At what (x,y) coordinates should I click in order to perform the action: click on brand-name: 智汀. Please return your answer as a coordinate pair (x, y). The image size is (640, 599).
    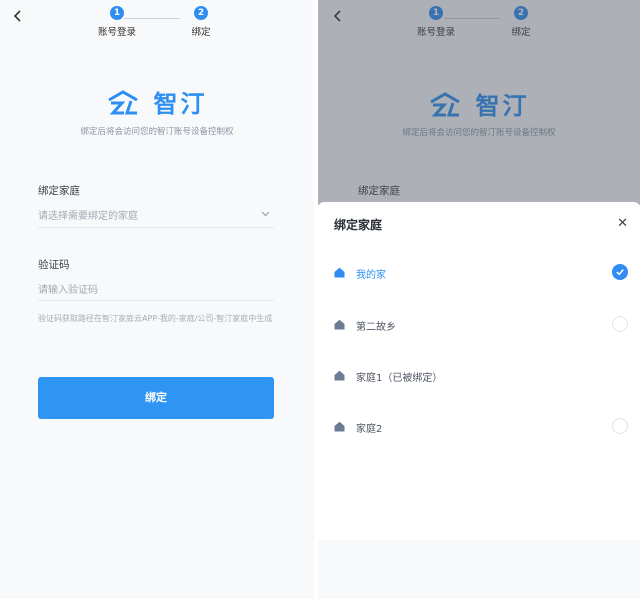
    Looking at the image, I should click on (180, 104).